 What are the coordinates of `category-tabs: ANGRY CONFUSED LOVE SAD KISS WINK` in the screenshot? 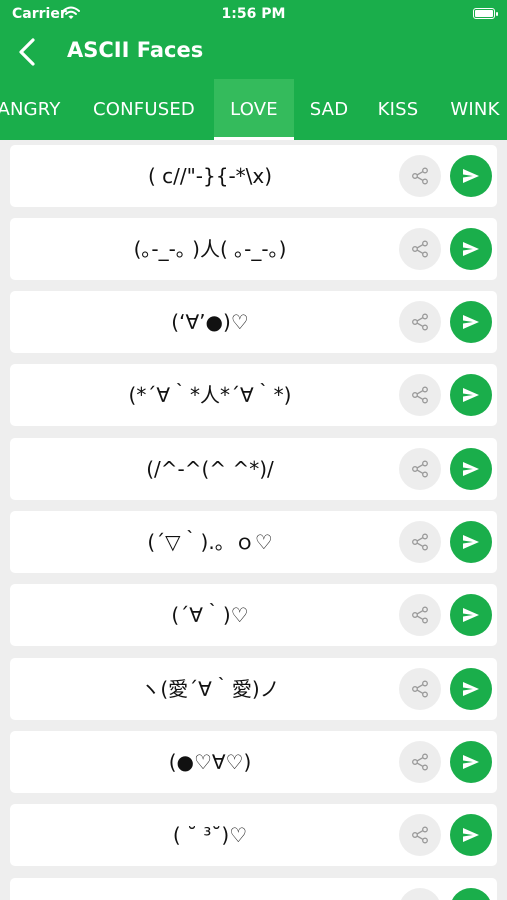 It's located at (253, 109).